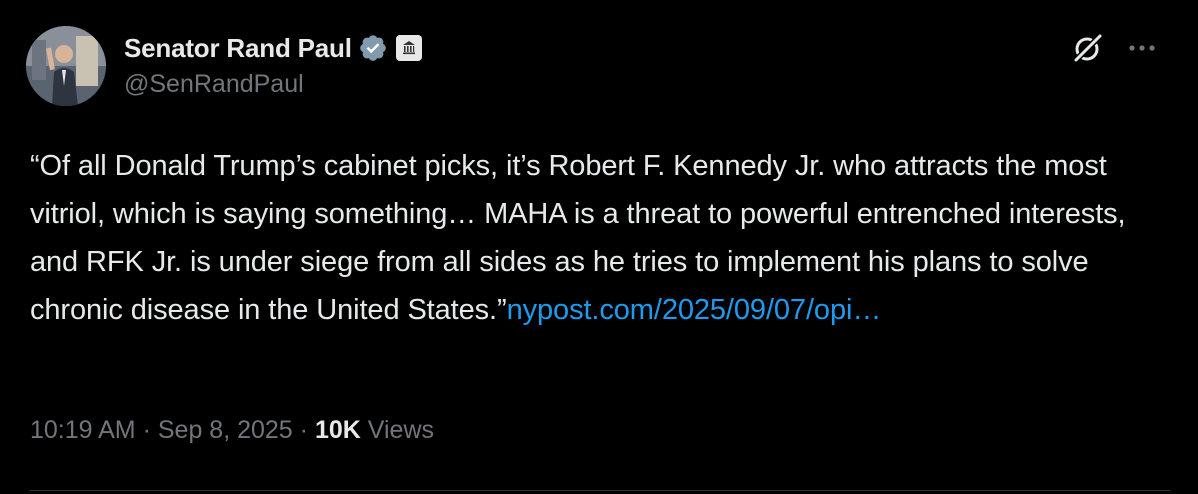  I want to click on name-row: Senator Rand Paul, so click(273, 48).